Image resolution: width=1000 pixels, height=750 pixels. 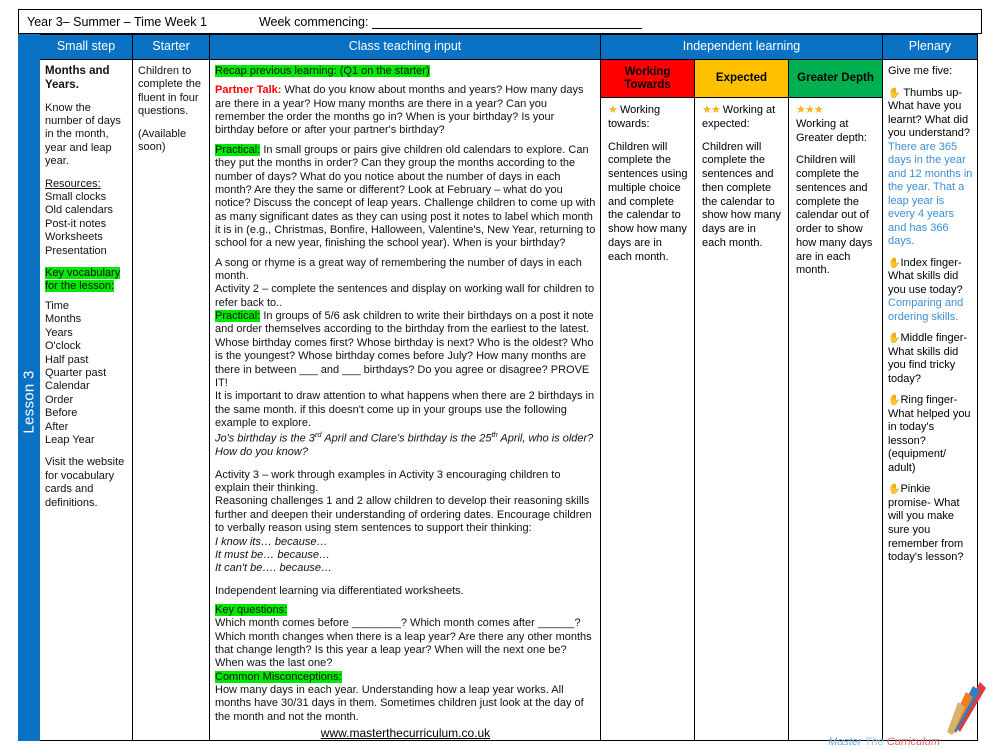 I want to click on resource-item: Small clocks, so click(x=76, y=197).